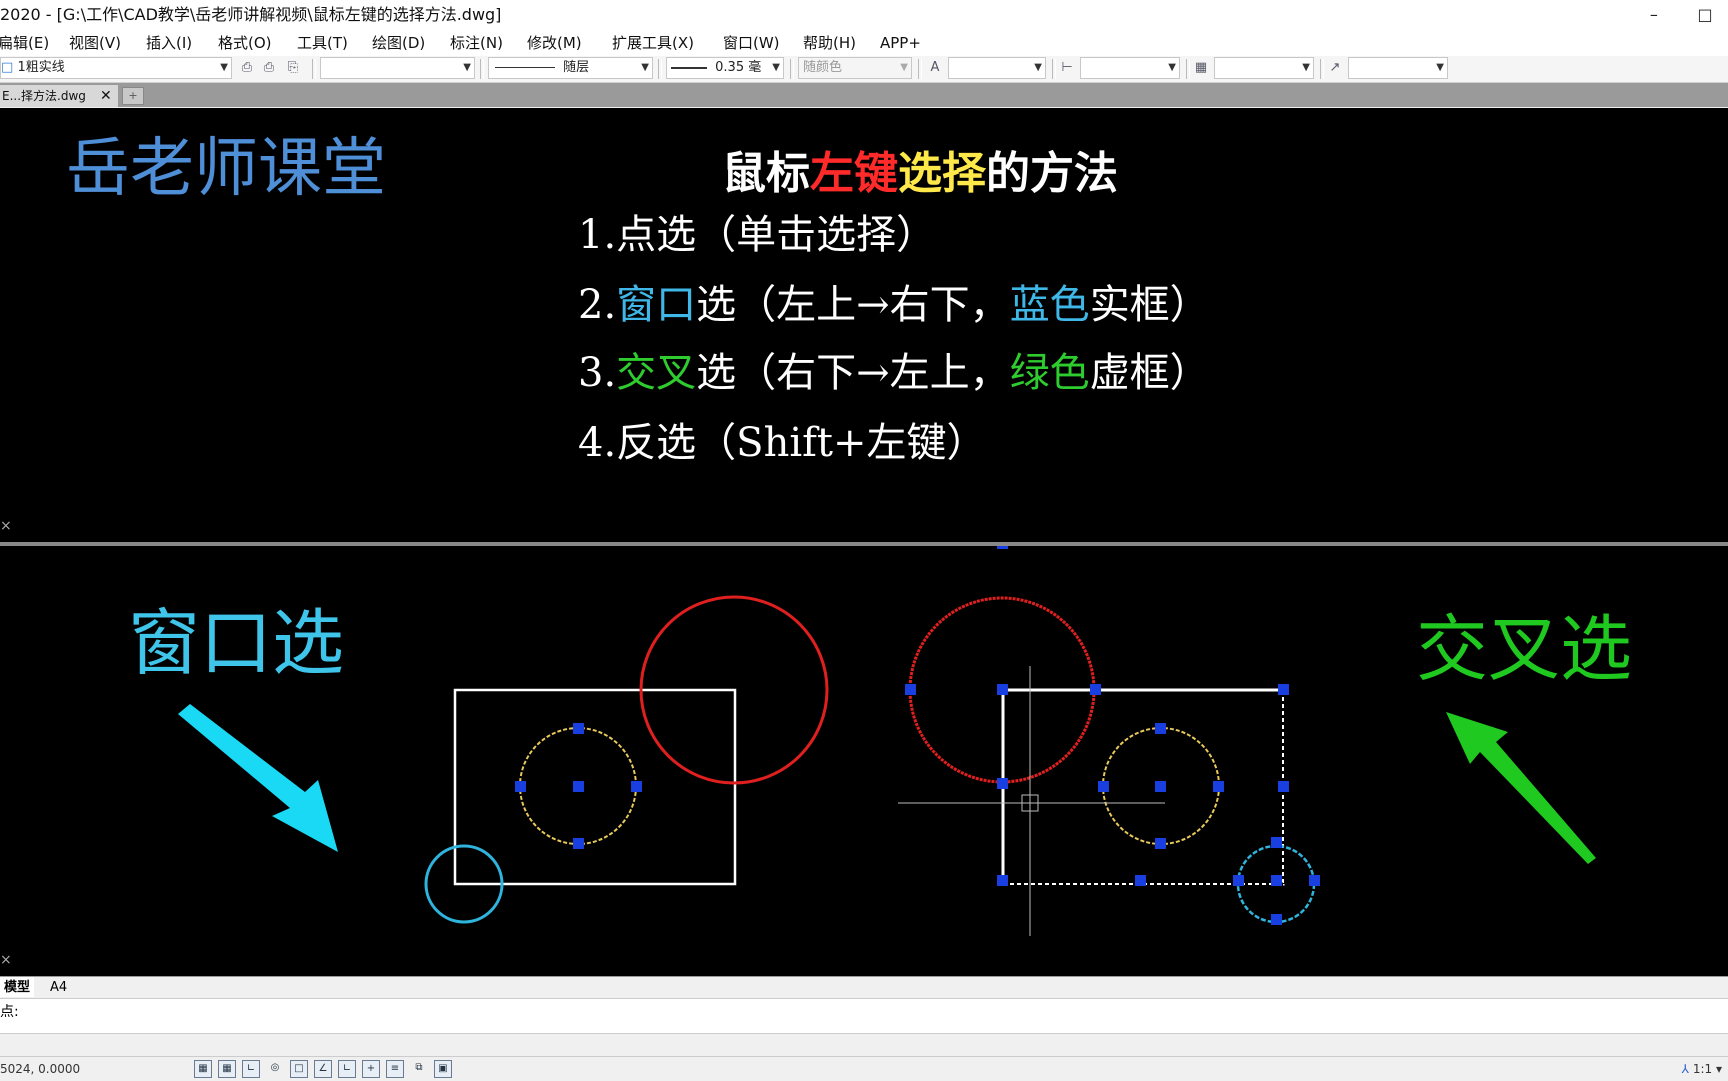 Image resolution: width=1728 pixels, height=1081 pixels. Describe the element at coordinates (1050, 373) in the screenshot. I see `line-part: 绿色` at that location.